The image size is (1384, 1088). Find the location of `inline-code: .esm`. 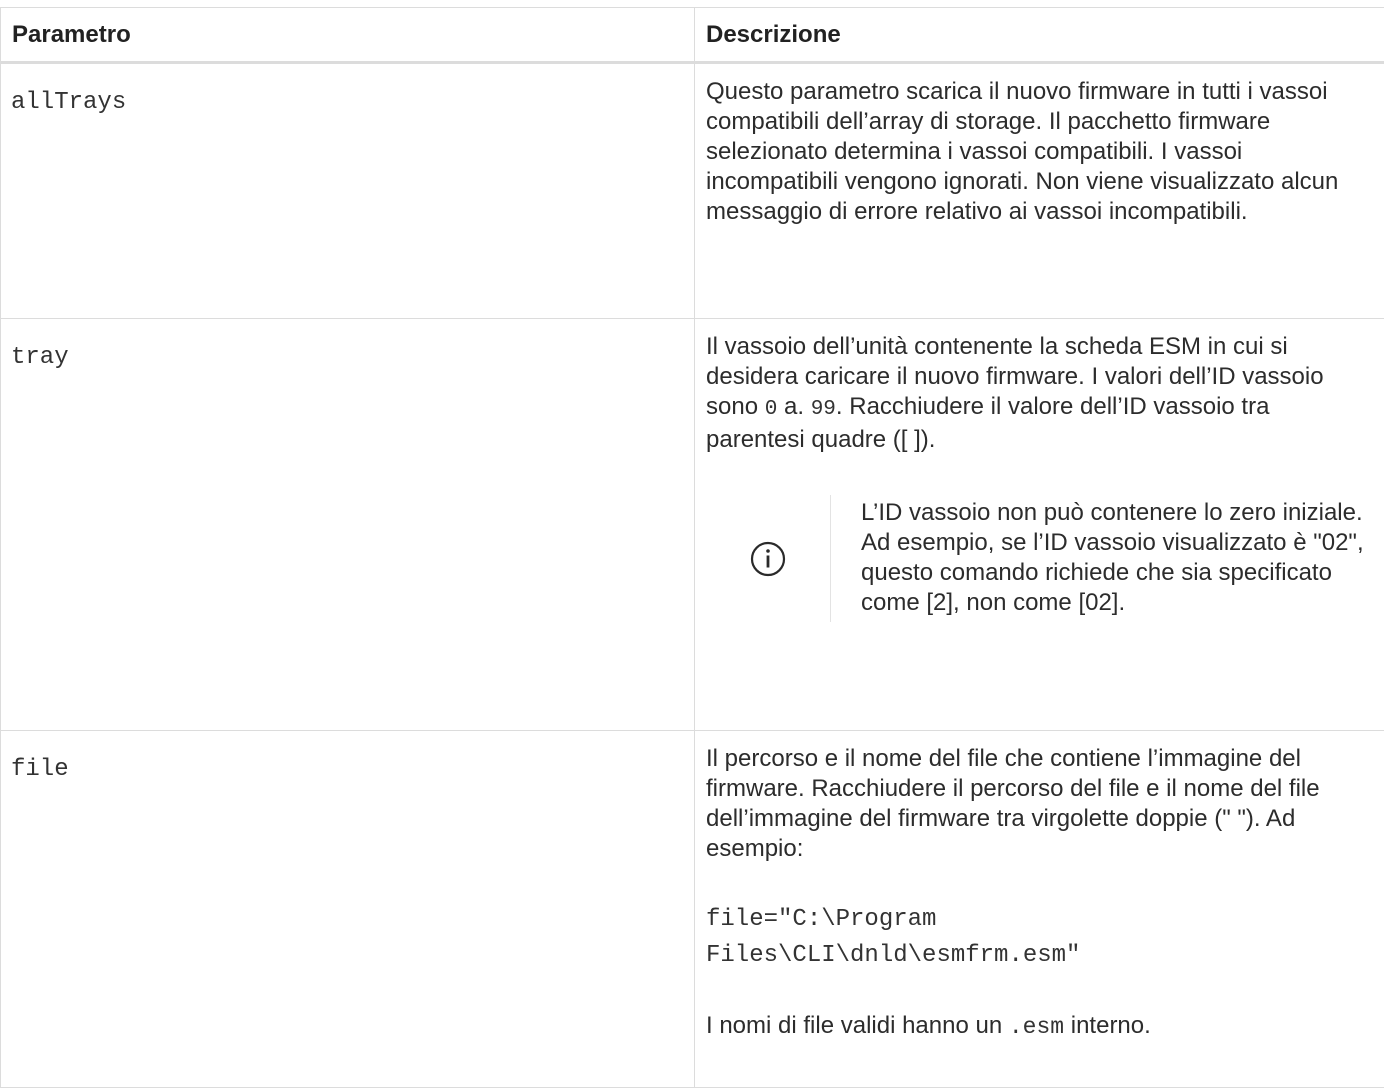

inline-code: .esm is located at coordinates (1036, 1027).